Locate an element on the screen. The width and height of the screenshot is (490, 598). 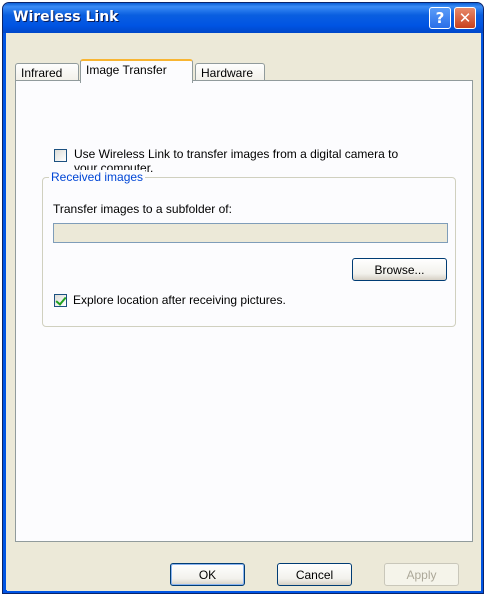
explore-location-checkbox is located at coordinates (60, 300).